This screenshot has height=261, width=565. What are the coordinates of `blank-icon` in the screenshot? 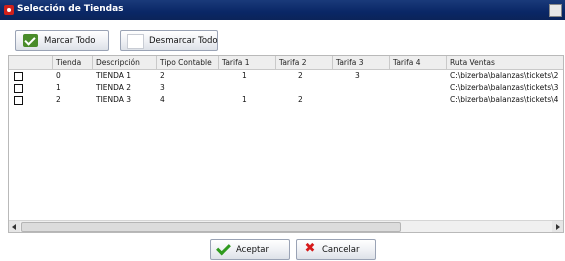 It's located at (135, 41).